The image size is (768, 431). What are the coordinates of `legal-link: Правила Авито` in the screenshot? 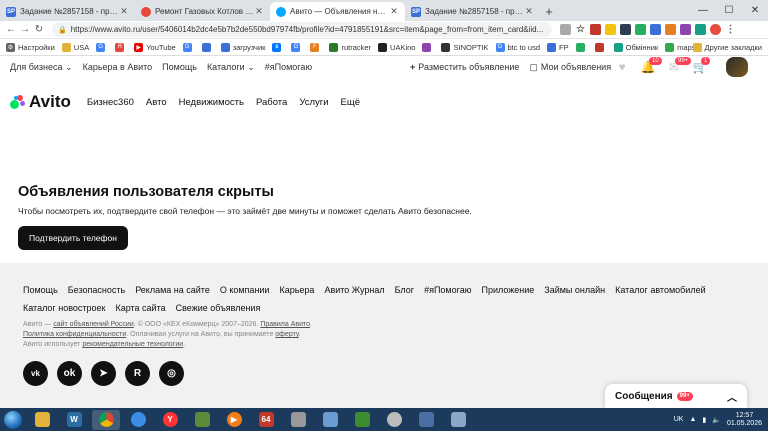 It's located at (285, 324).